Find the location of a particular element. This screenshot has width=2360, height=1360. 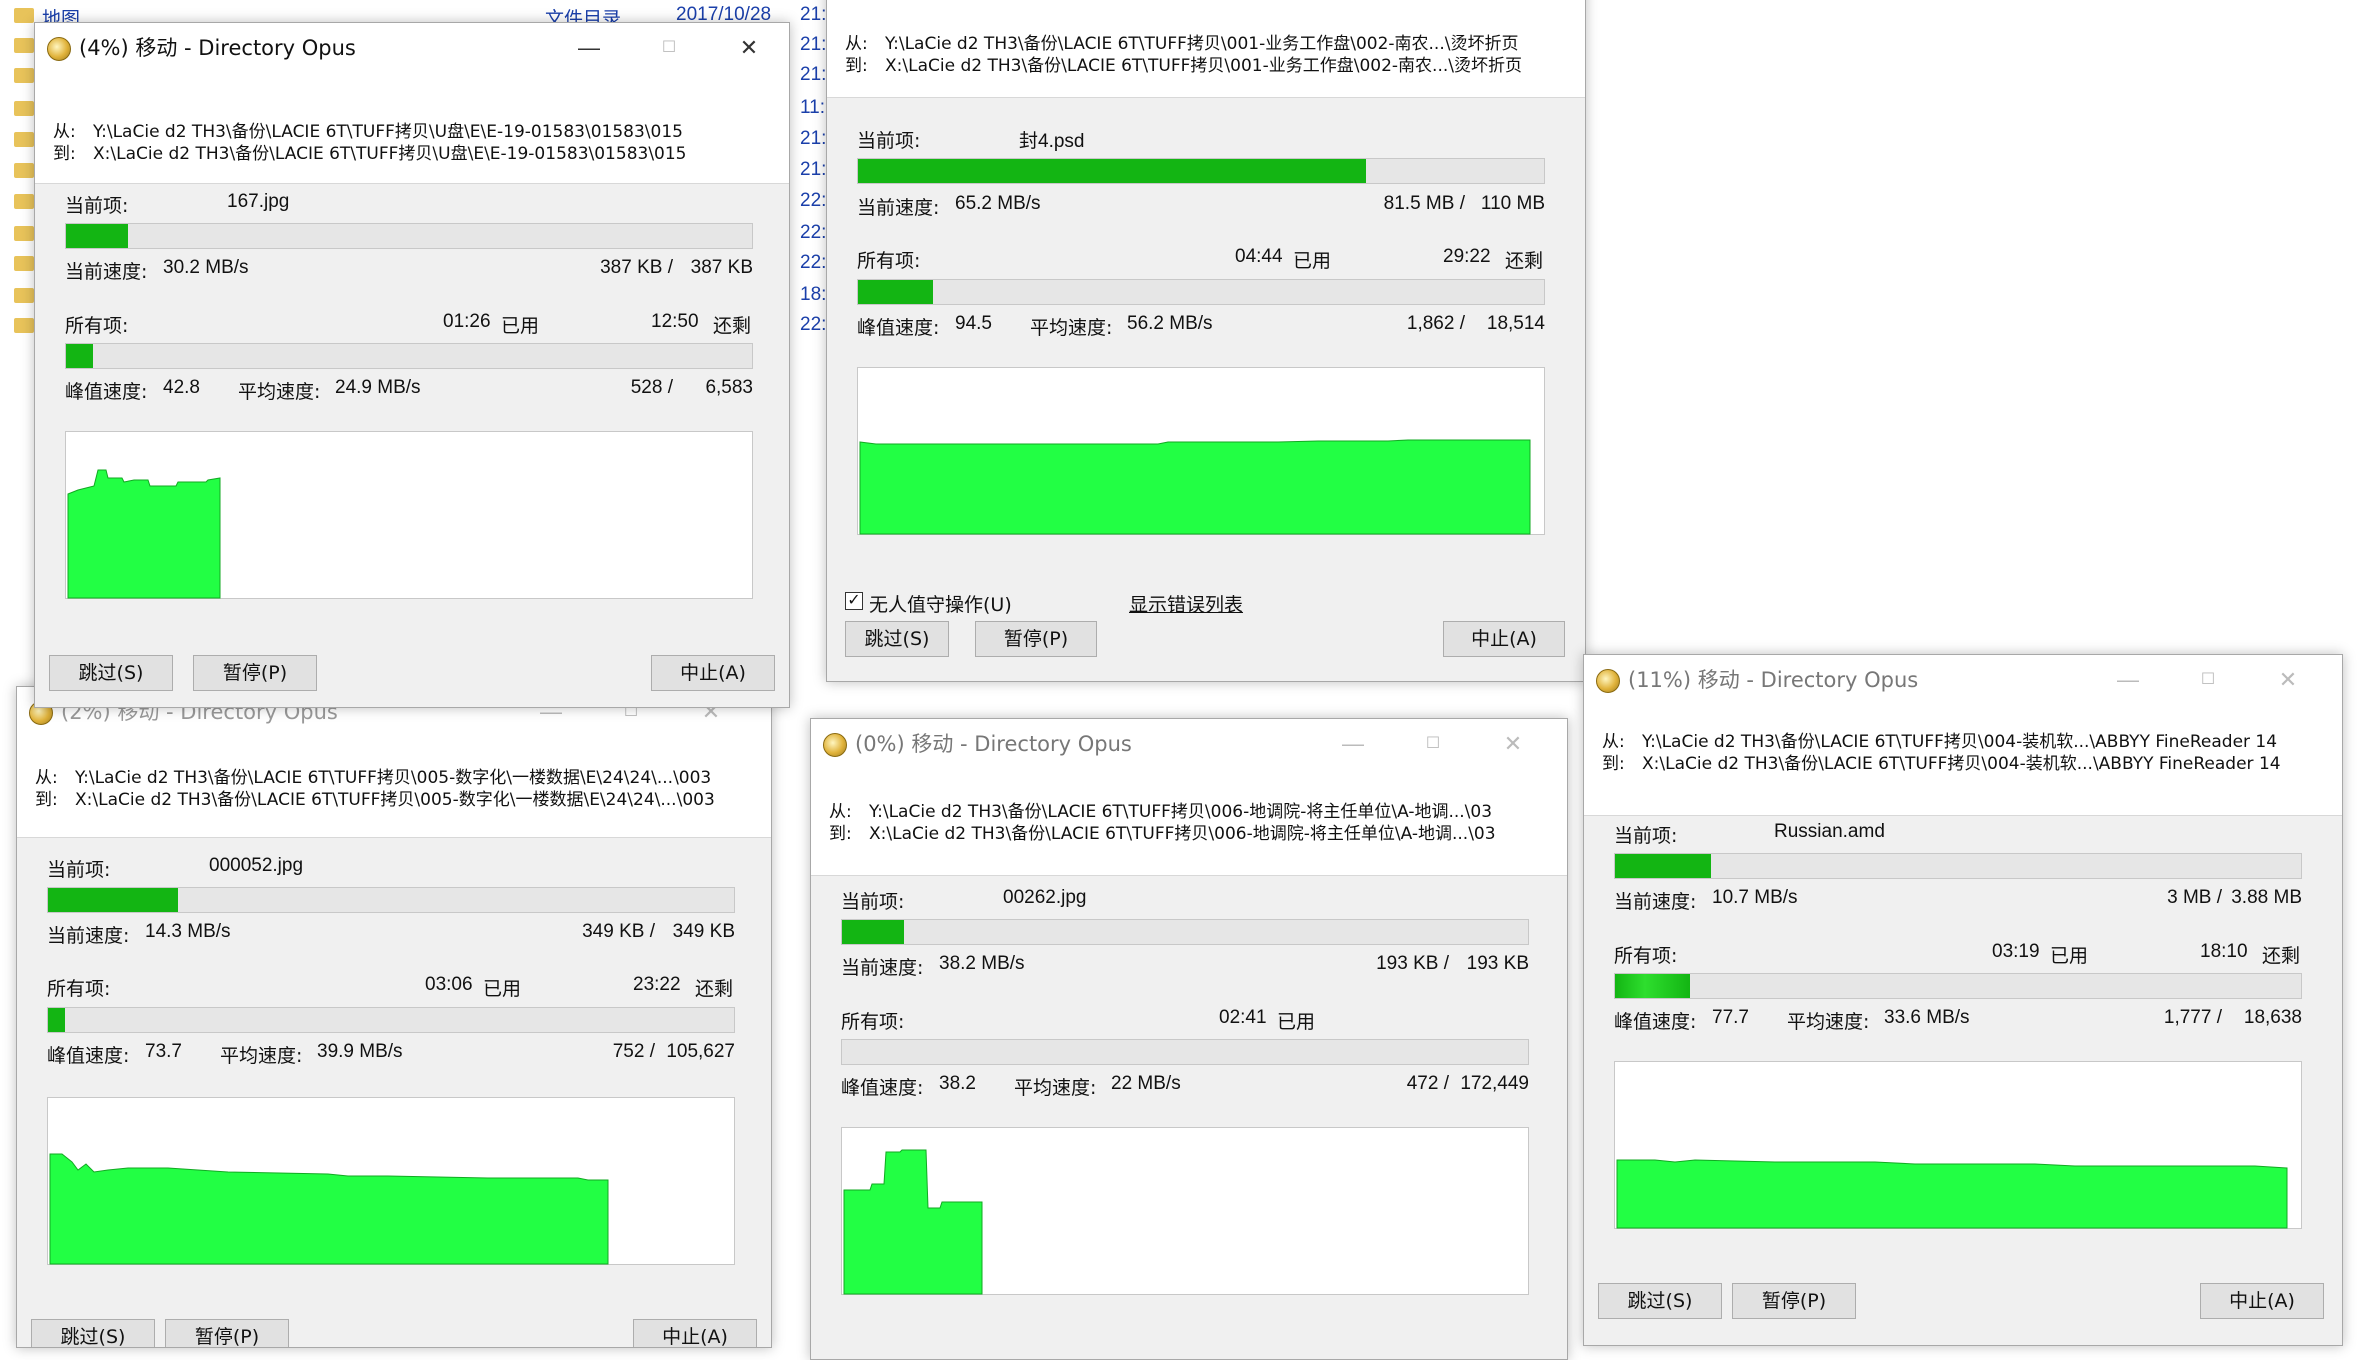

elapsed-time: 03:19 is located at coordinates (2016, 951).